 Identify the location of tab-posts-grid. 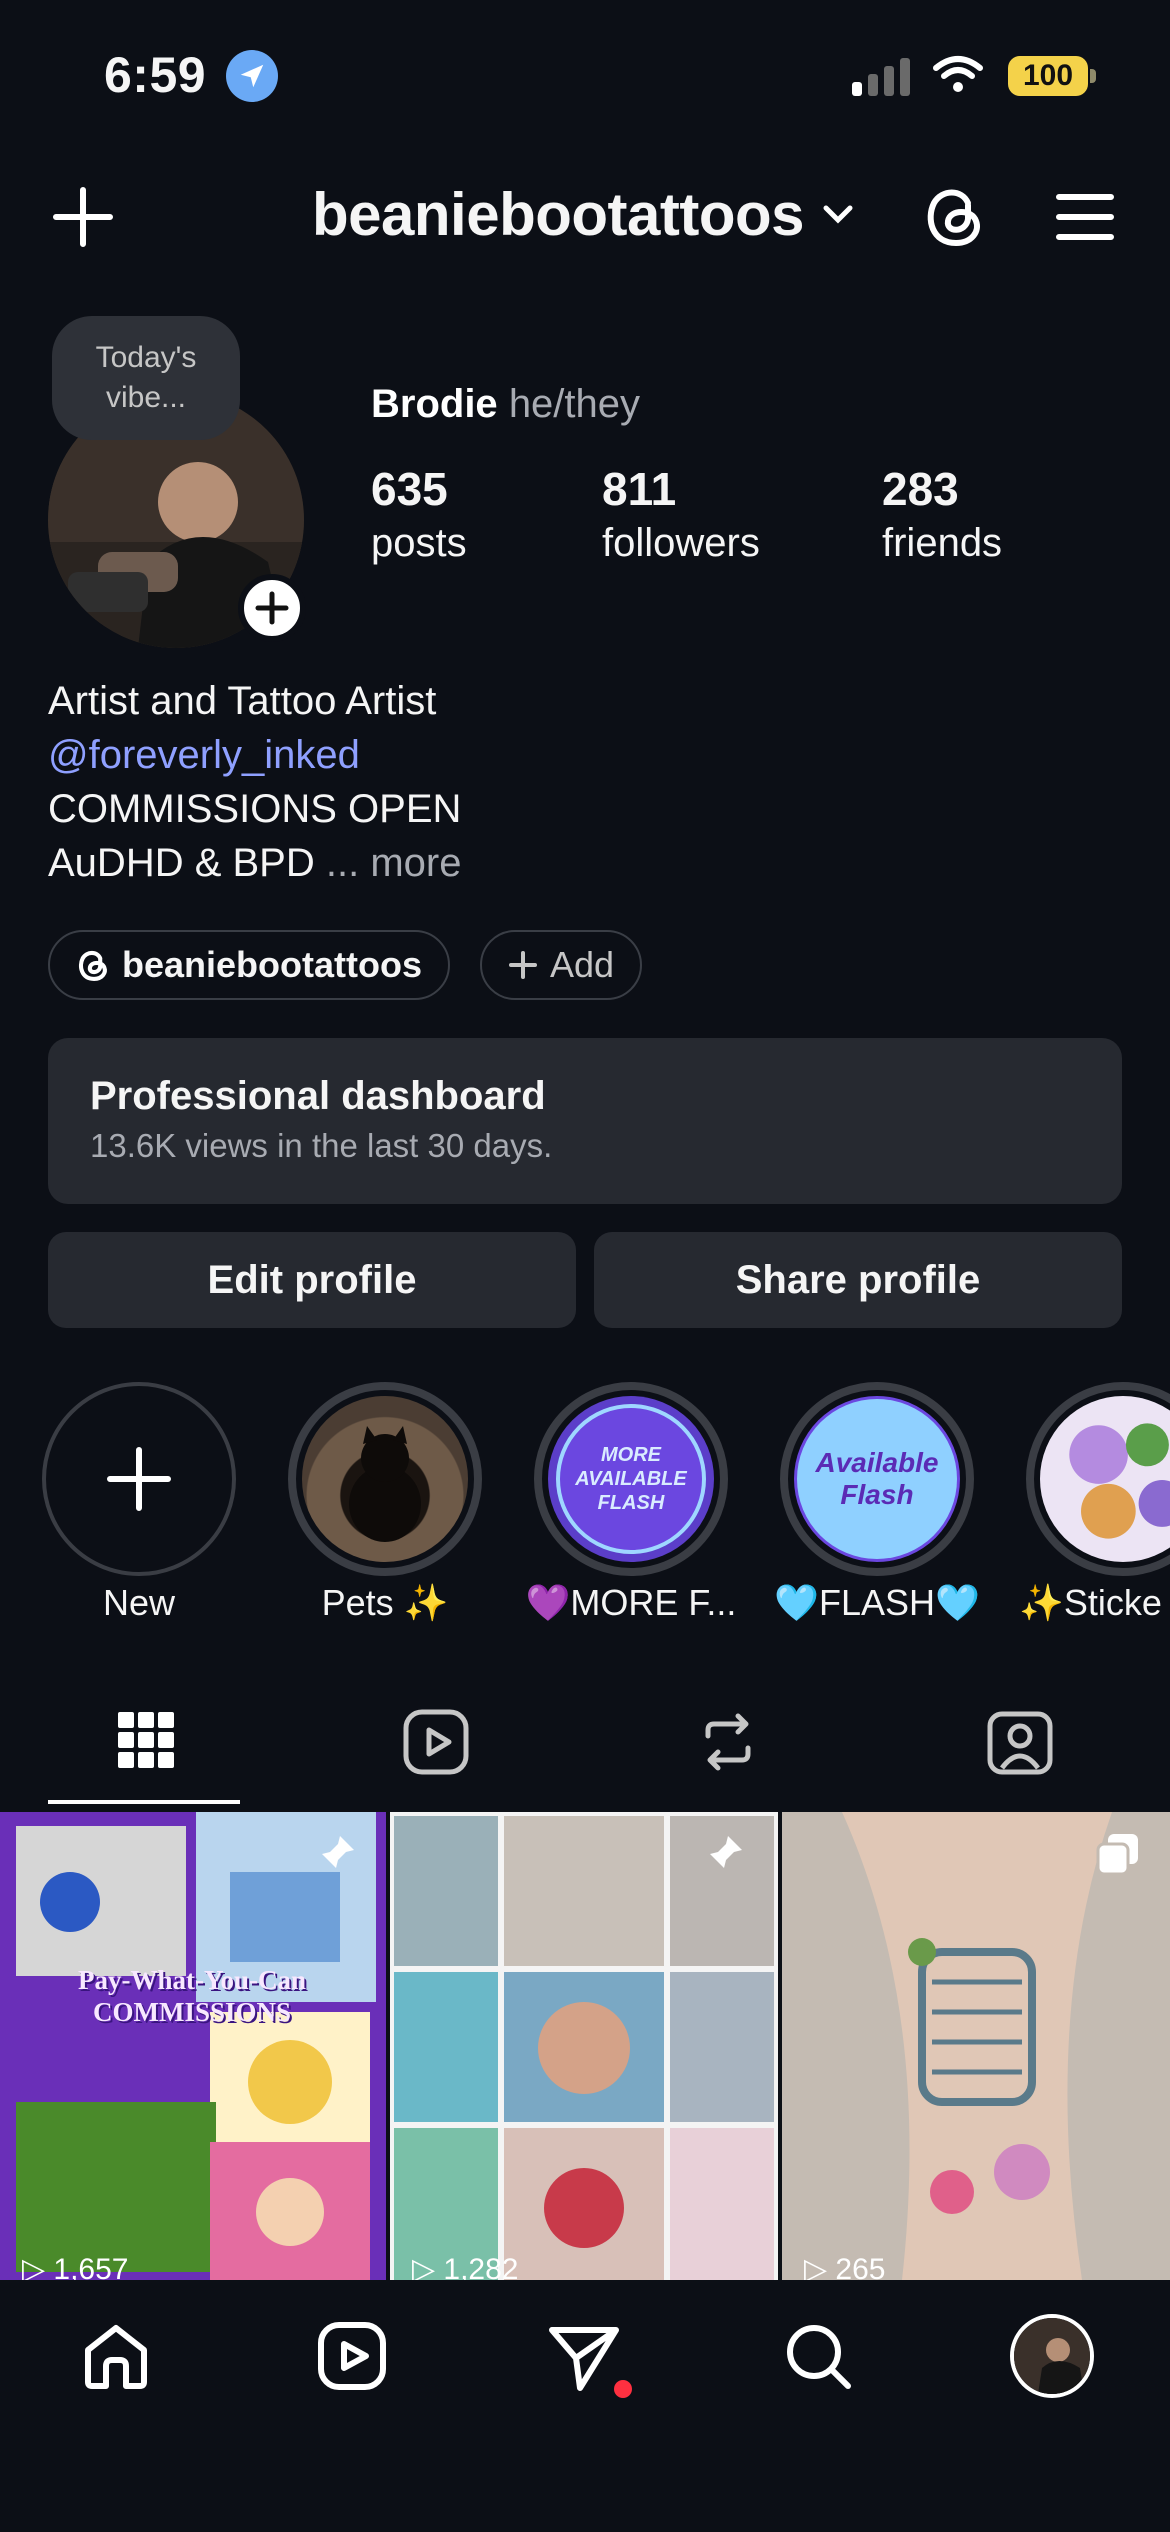
(146, 1740).